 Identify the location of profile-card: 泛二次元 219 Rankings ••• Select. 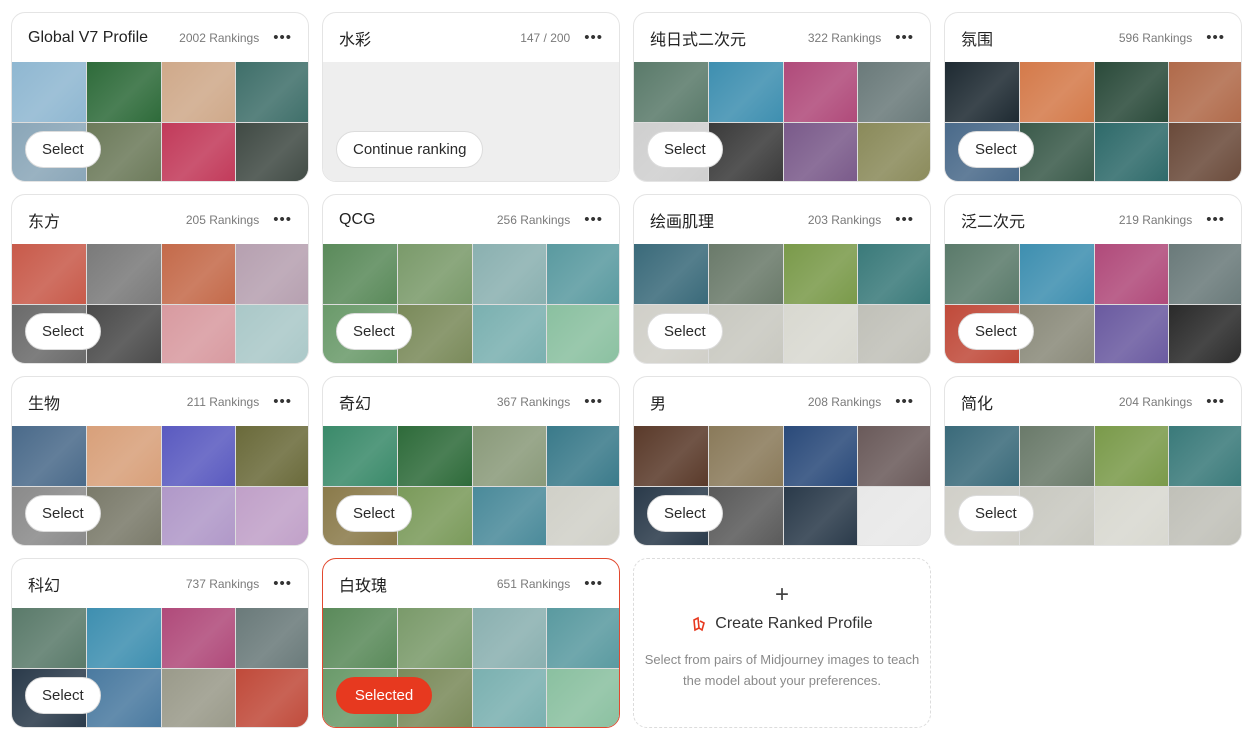
(1093, 279).